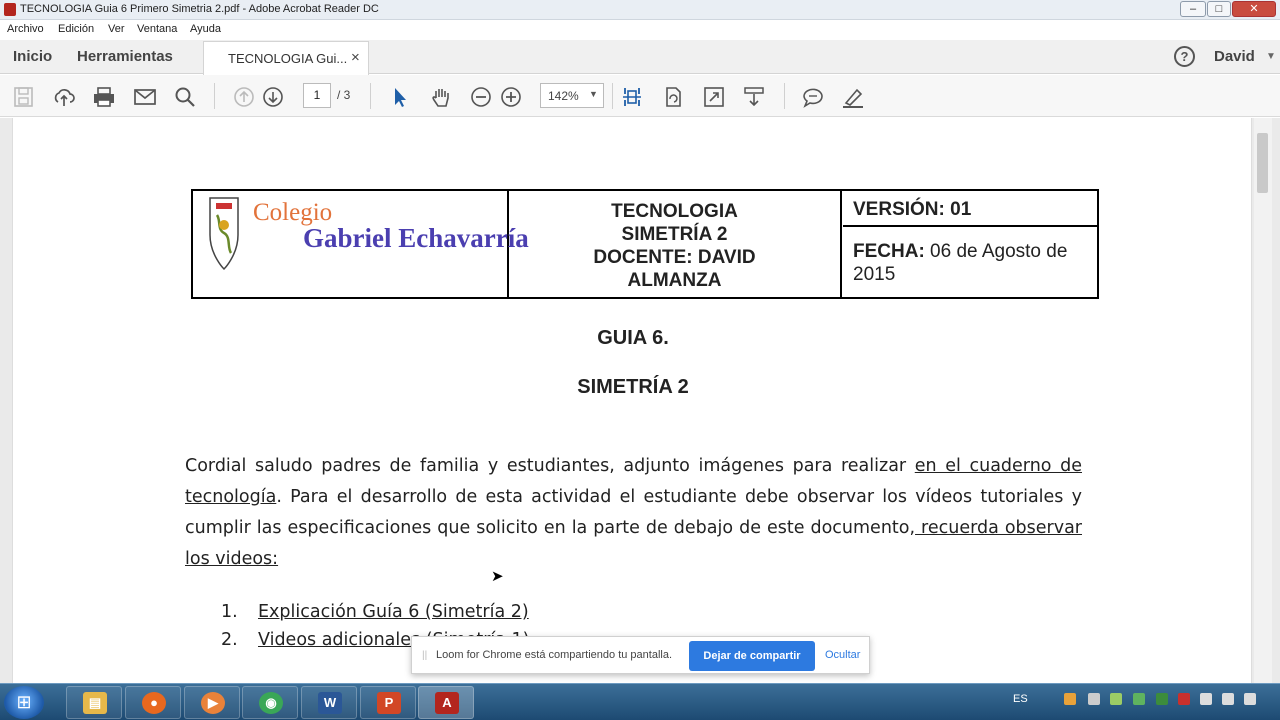 The image size is (1280, 720). What do you see at coordinates (640, 701) in the screenshot?
I see `windows-taskbar: ⊞ ▤ ● ▶ ◉ W P A ES` at bounding box center [640, 701].